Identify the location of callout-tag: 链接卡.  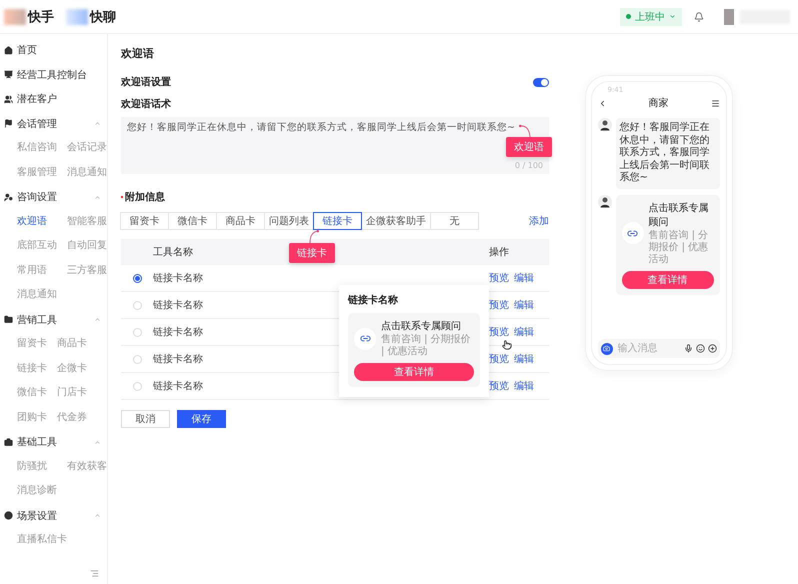
(312, 253).